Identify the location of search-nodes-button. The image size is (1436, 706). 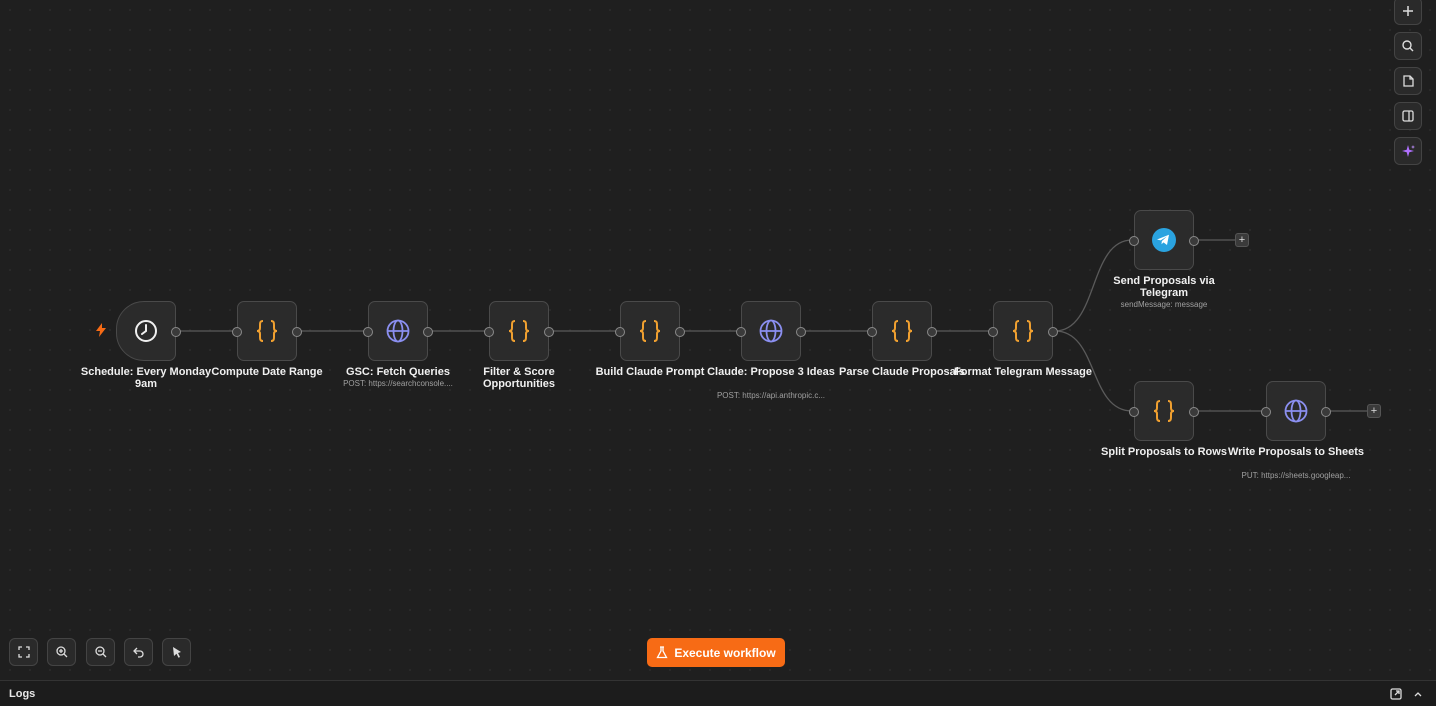
(1408, 46).